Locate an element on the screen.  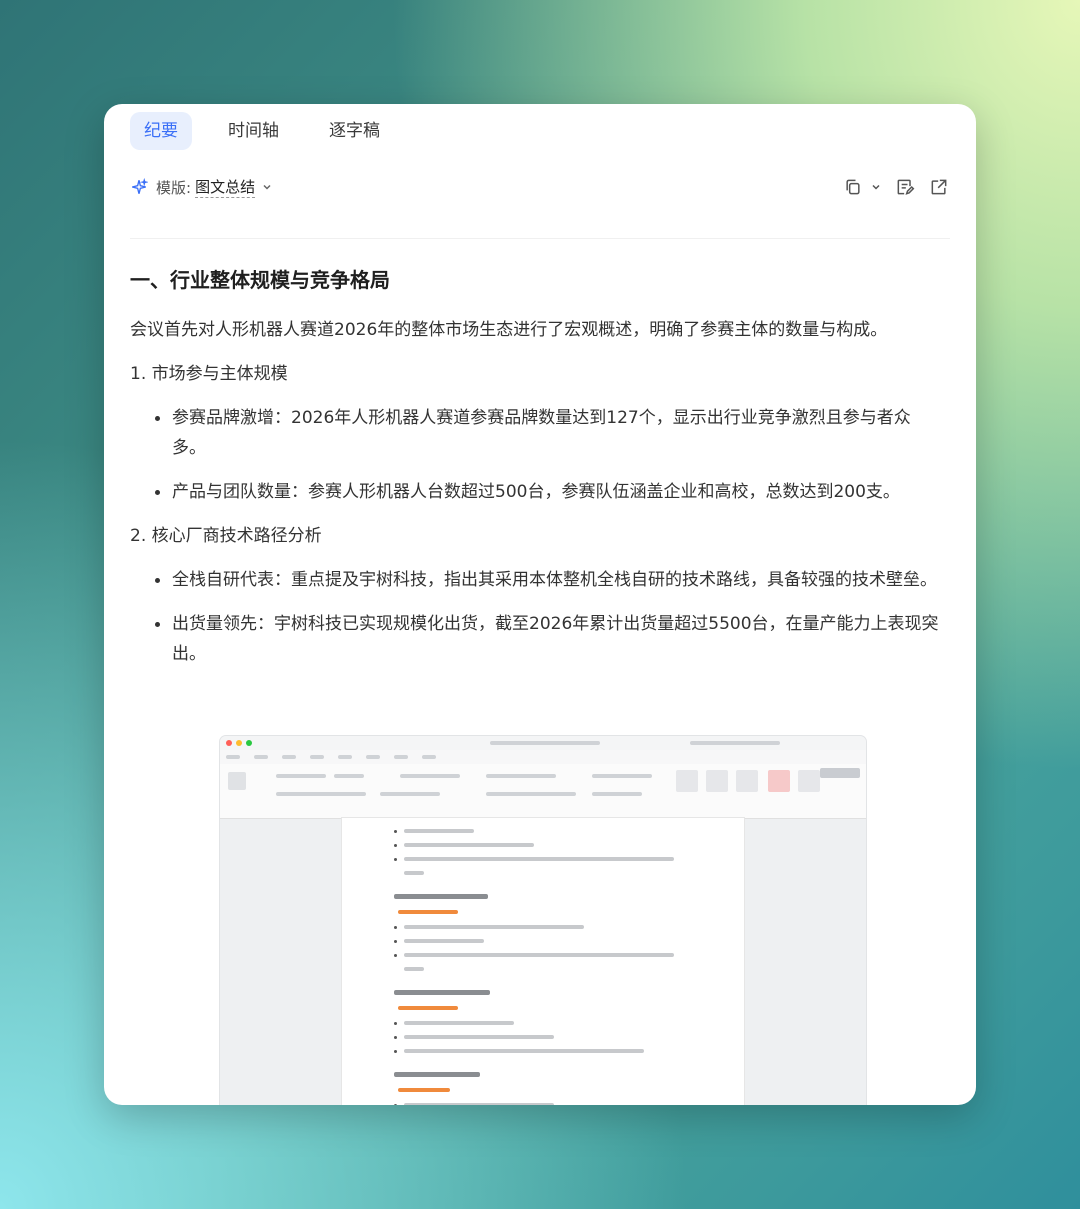
sparkle-icon is located at coordinates (140, 186).